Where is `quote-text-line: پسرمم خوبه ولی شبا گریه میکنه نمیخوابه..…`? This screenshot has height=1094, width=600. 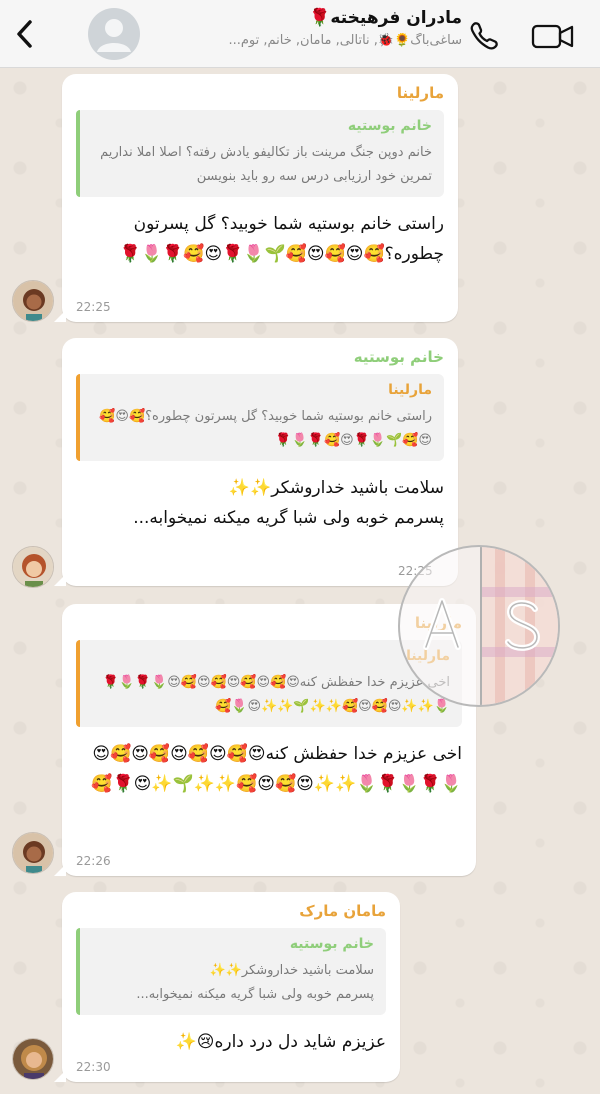 quote-text-line: پسرمم خوبه ولی شبا گریه میکنه نمیخوابه..… is located at coordinates (255, 994).